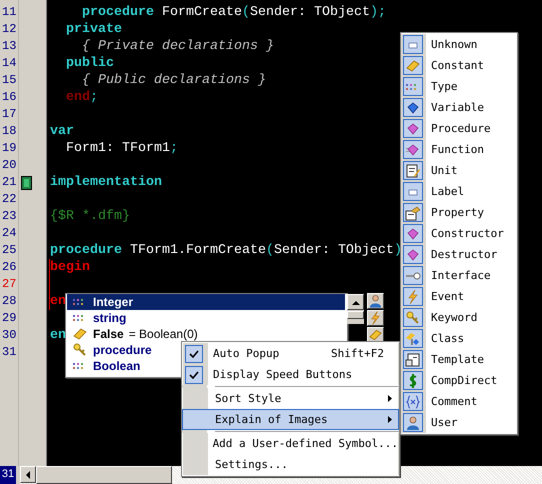  I want to click on code-line: var, so click(62, 131).